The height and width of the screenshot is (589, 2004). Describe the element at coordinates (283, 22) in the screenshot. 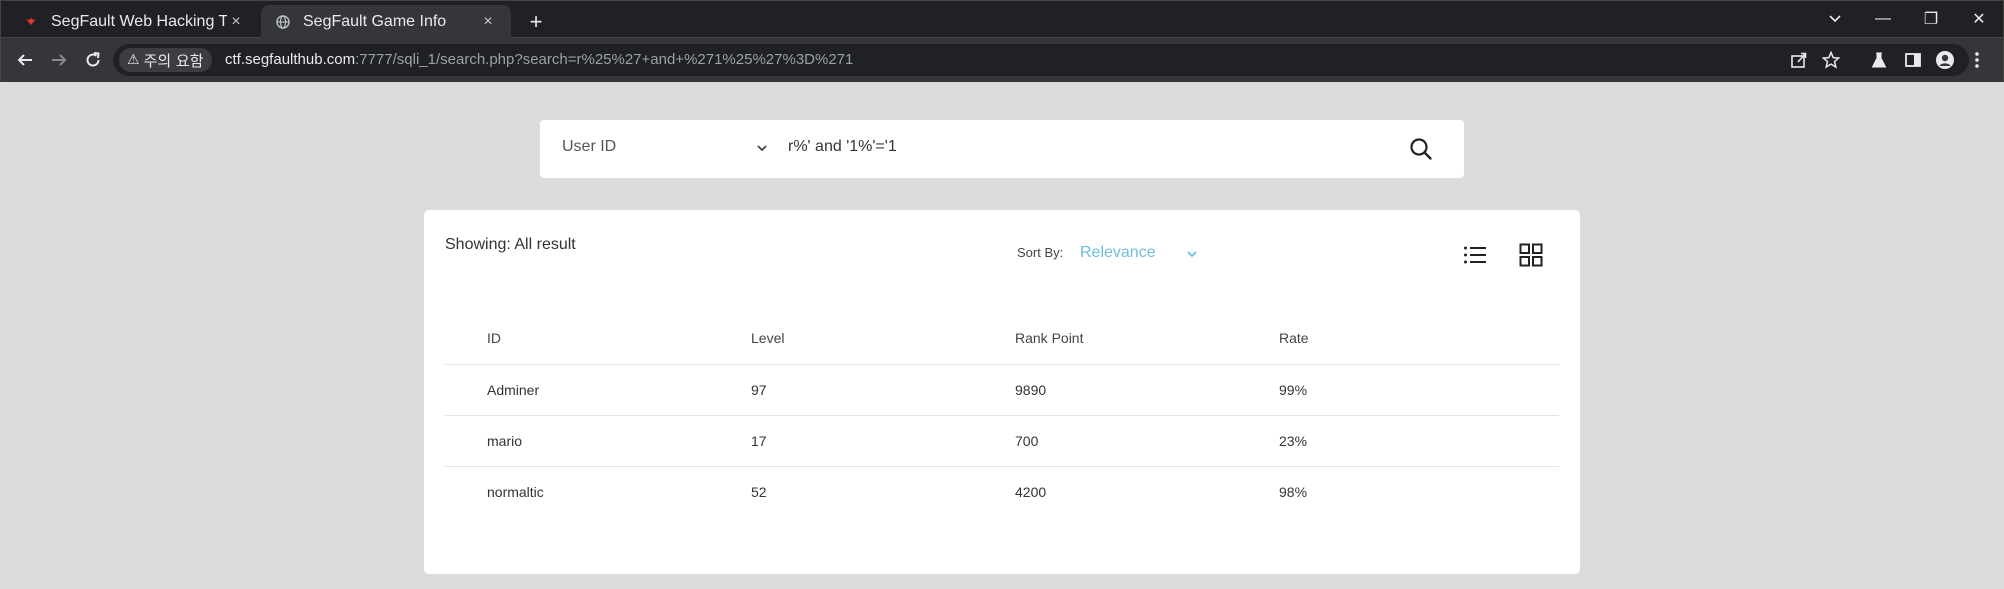

I see `globe-icon` at that location.